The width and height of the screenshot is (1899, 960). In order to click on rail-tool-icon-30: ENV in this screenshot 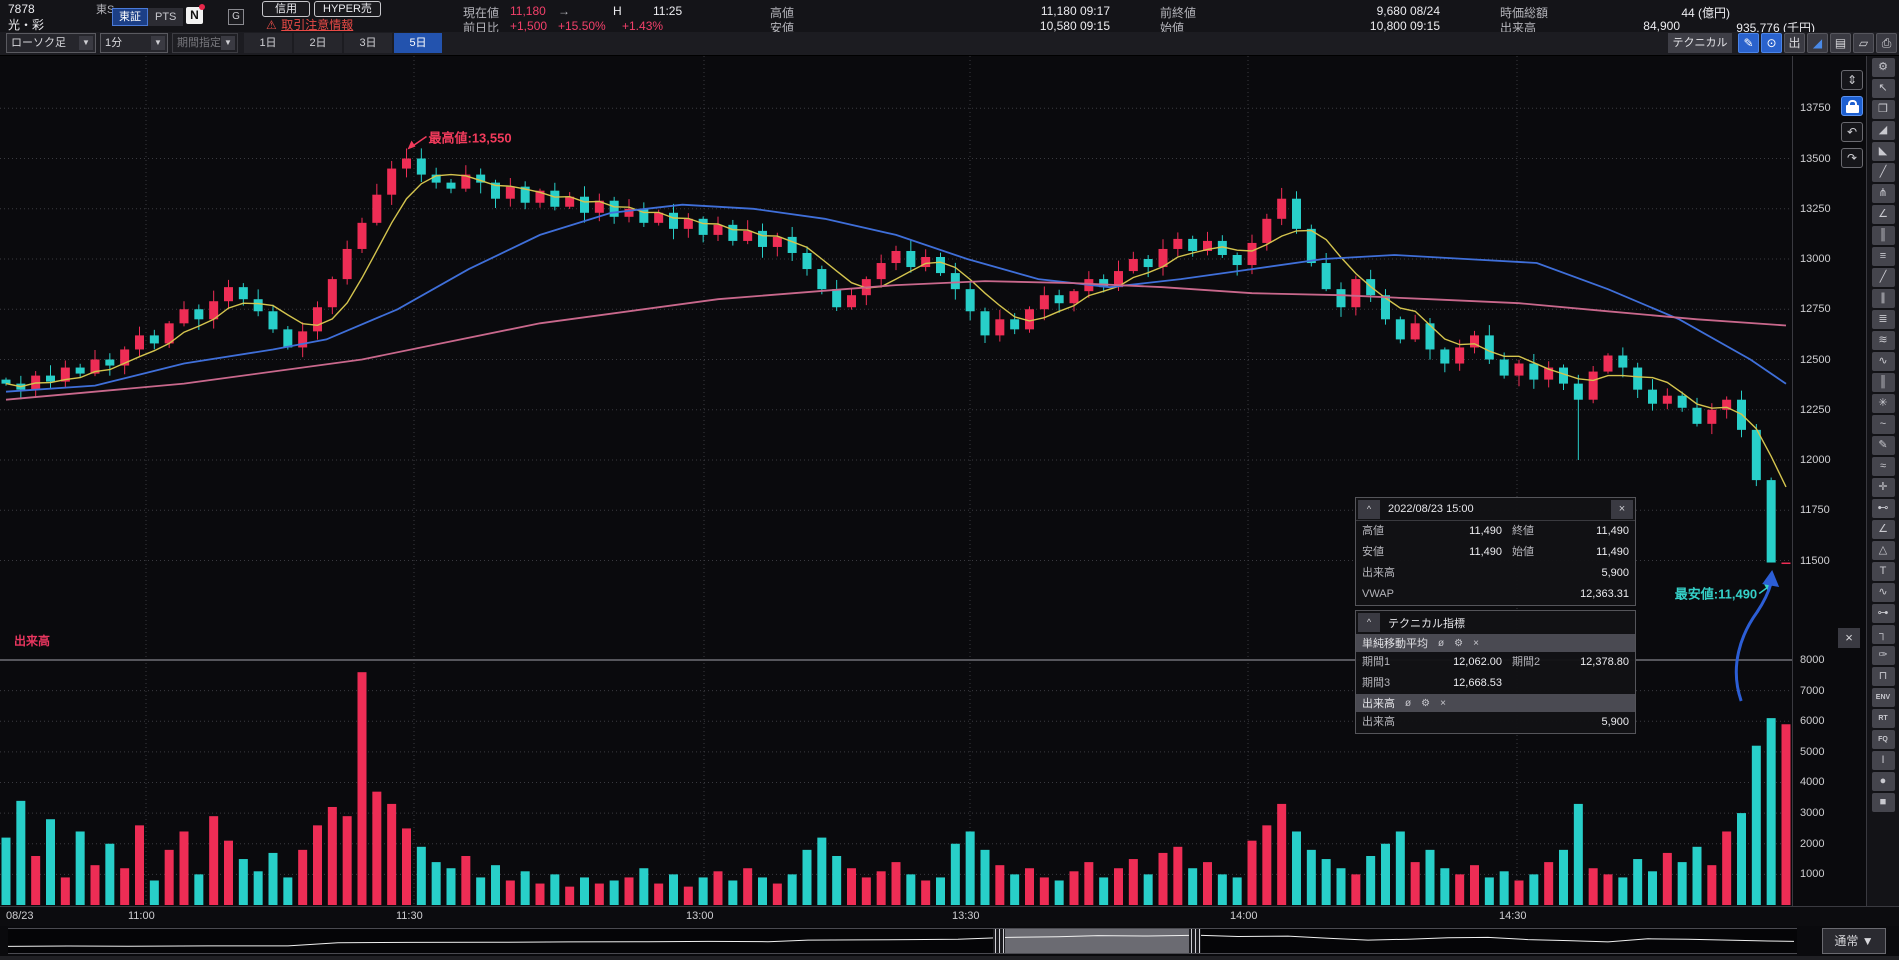, I will do `click(1883, 697)`.